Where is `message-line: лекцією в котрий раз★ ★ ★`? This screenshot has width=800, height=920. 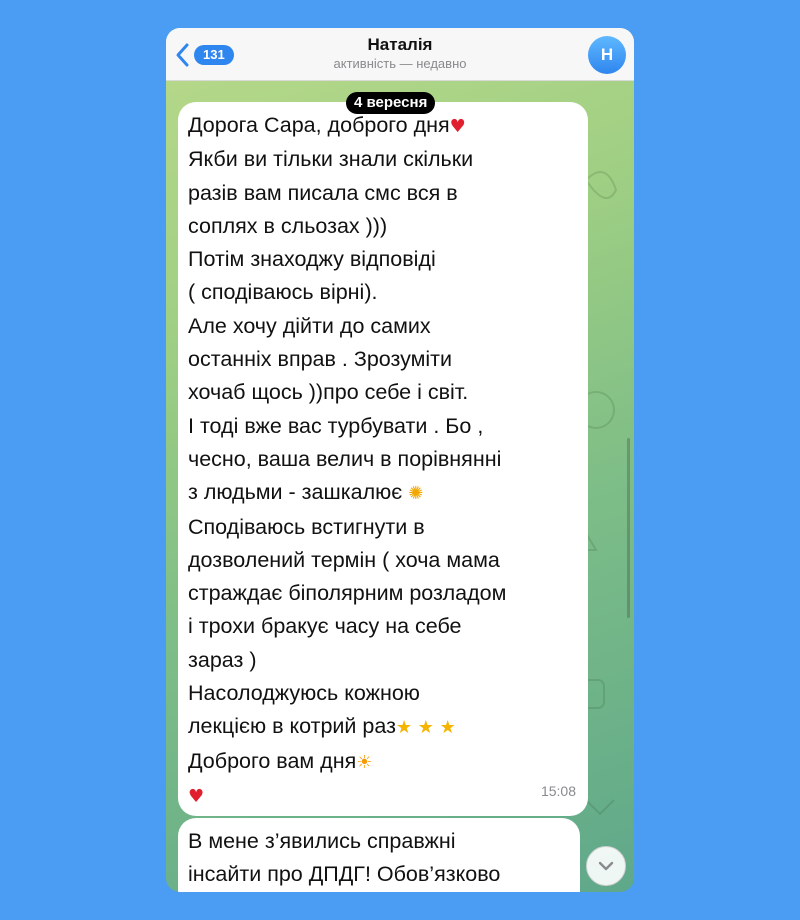 message-line: лекцією в котрий раз★ ★ ★ is located at coordinates (322, 726).